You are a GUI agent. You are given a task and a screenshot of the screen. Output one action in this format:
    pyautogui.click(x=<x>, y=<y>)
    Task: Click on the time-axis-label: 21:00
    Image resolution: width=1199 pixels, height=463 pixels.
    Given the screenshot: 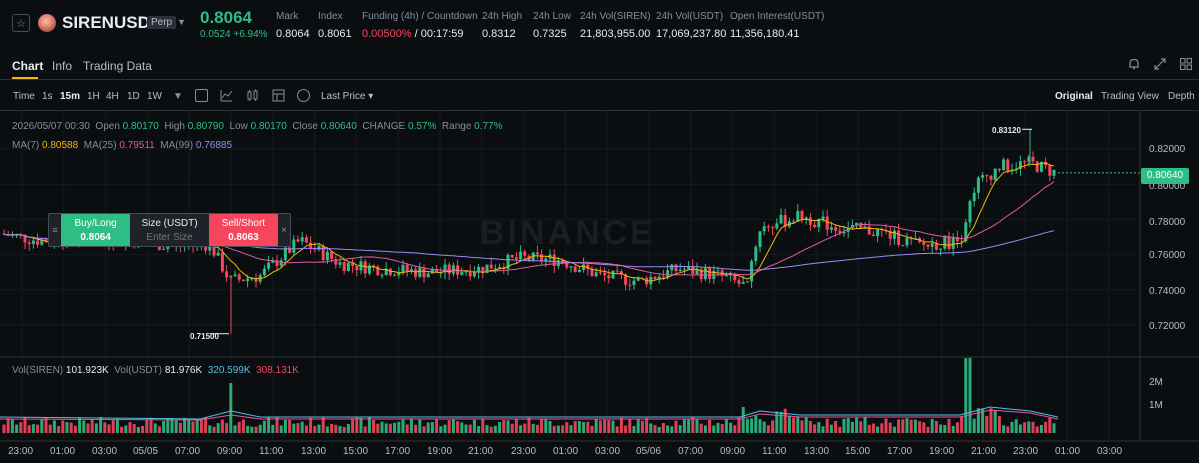 What is the action you would take?
    pyautogui.click(x=984, y=451)
    